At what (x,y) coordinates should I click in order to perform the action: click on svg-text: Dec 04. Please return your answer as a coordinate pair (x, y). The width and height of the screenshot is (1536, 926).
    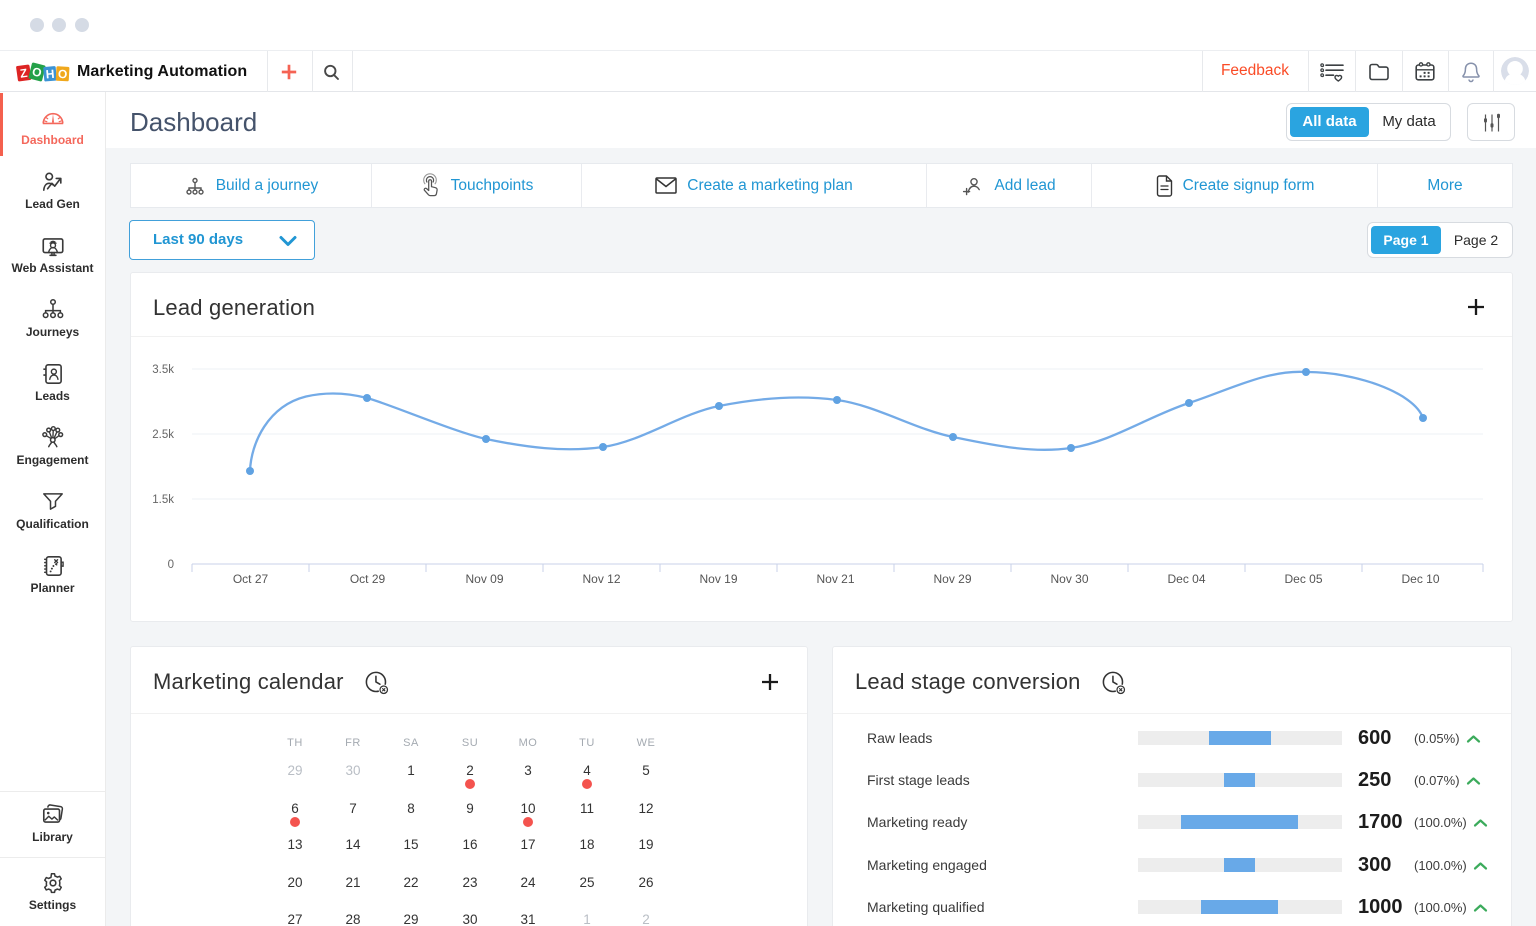
    Looking at the image, I should click on (1186, 579).